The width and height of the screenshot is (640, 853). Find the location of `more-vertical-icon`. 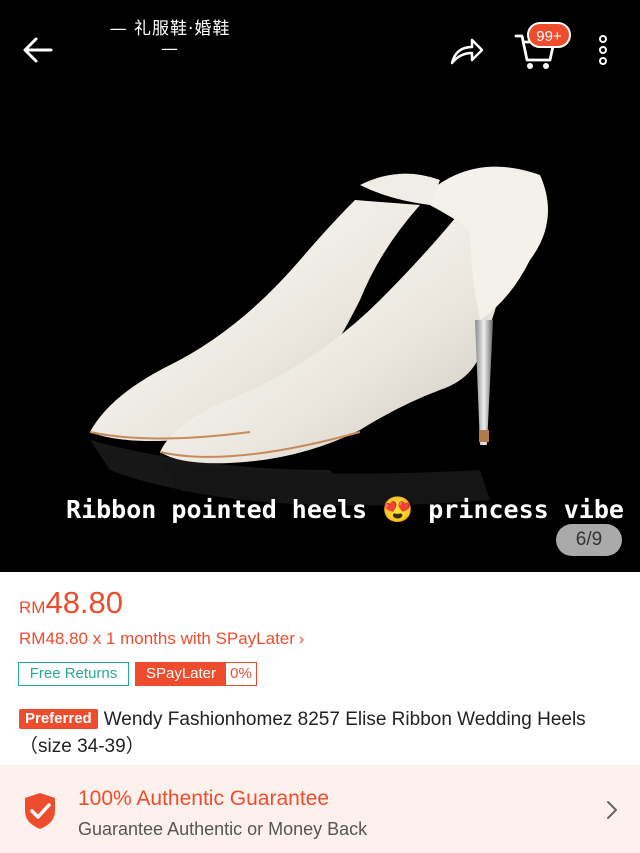

more-vertical-icon is located at coordinates (603, 50).